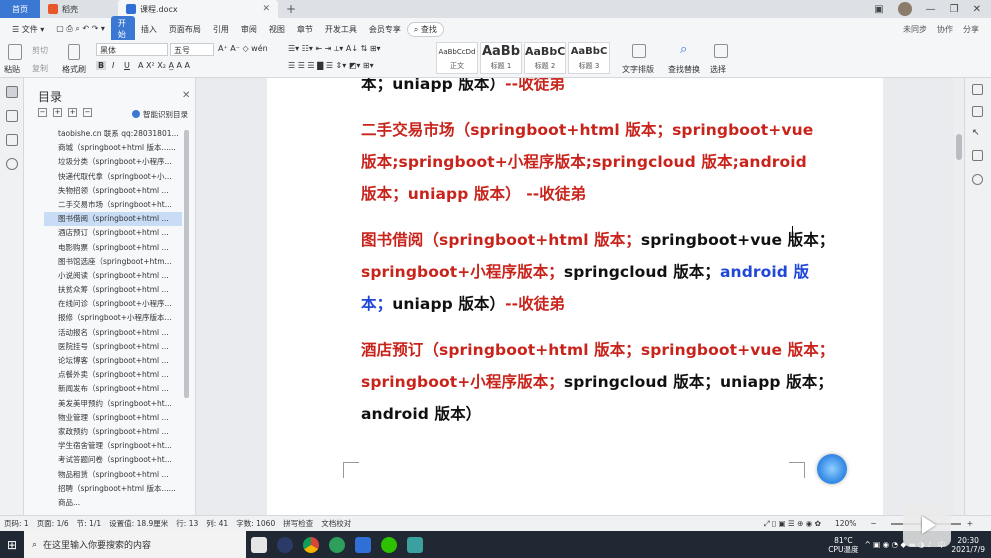 This screenshot has width=991, height=558. What do you see at coordinates (186, 95) in the screenshot?
I see `close-icon: ✕` at bounding box center [186, 95].